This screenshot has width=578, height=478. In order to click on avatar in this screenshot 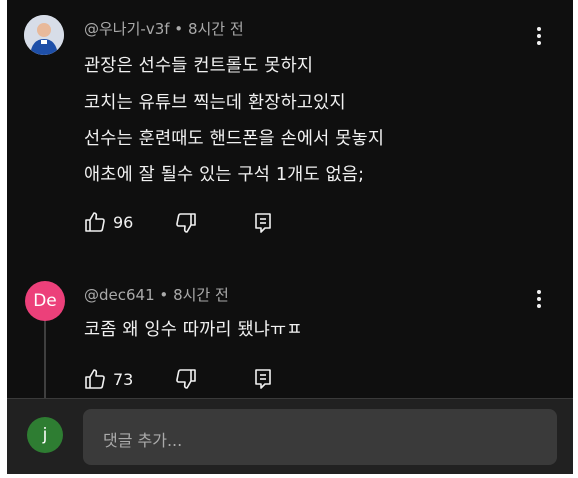, I will do `click(44, 35)`.